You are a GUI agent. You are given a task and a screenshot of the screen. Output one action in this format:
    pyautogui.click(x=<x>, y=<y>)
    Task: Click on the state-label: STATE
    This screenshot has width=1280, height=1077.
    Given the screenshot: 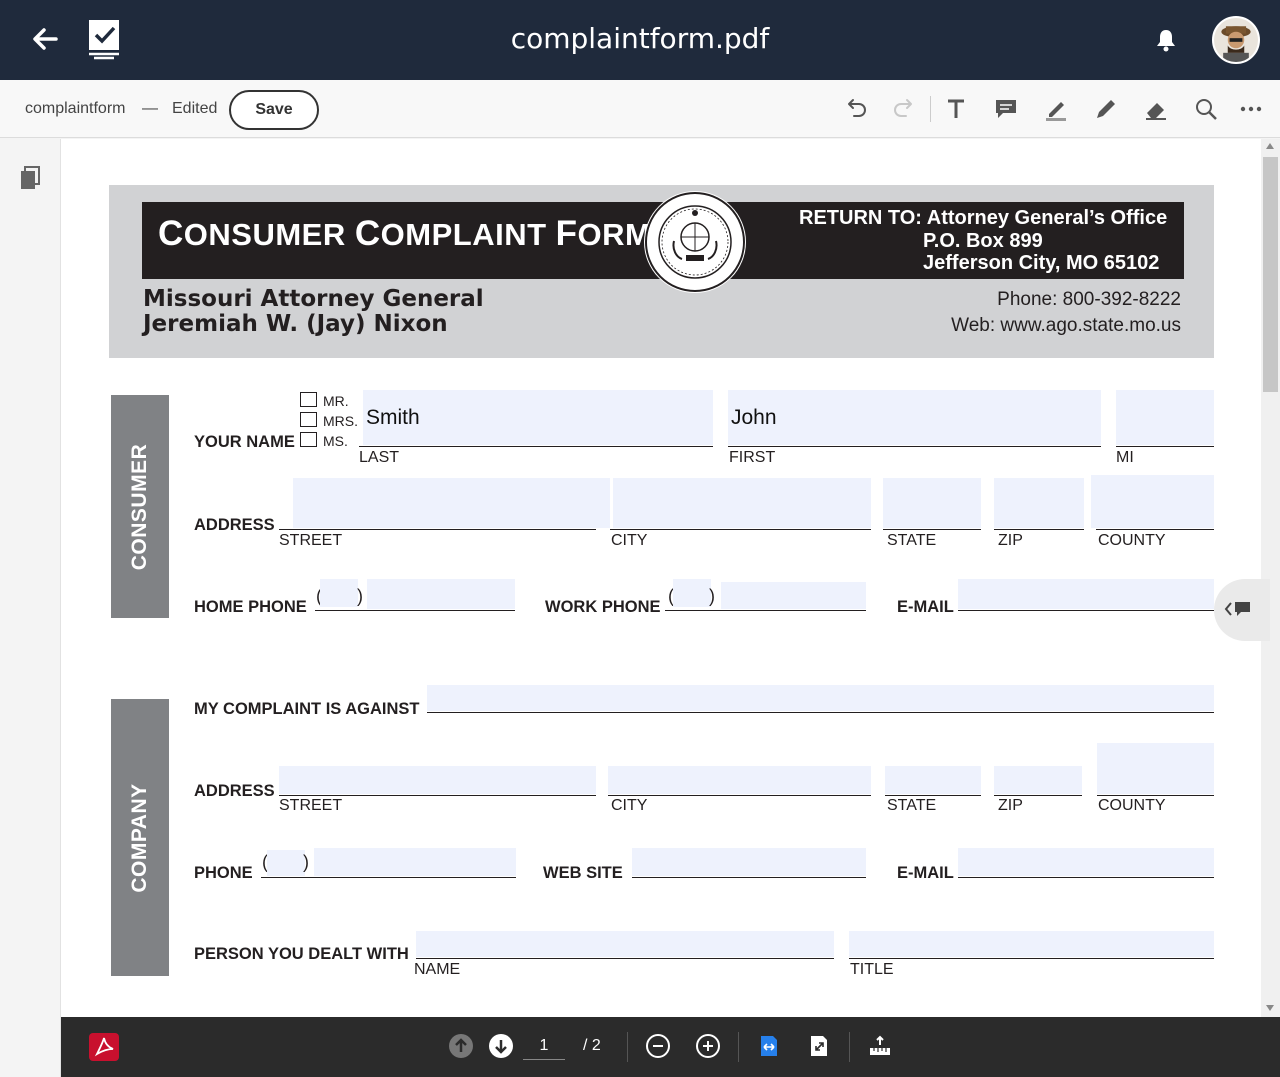 What is the action you would take?
    pyautogui.click(x=912, y=540)
    